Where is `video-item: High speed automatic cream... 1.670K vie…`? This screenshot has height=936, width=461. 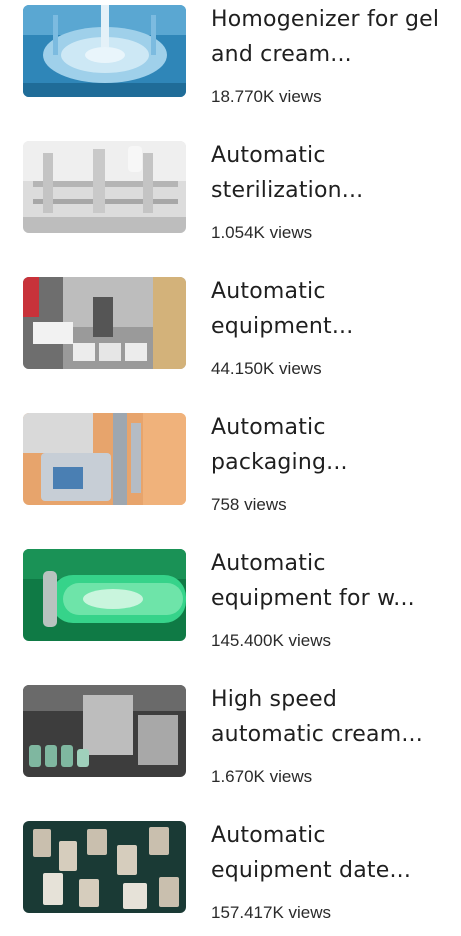
video-item: High speed automatic cream... 1.670K vie… is located at coordinates (230, 740).